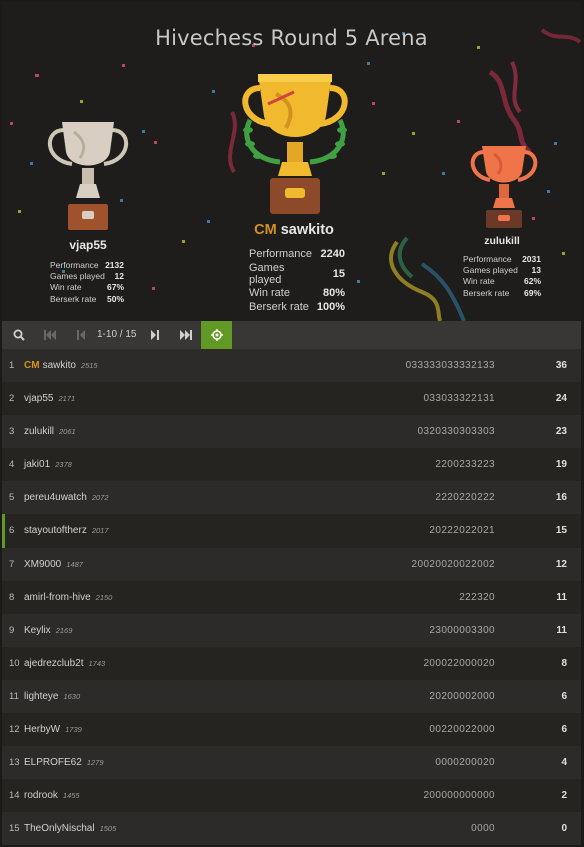  What do you see at coordinates (104, 597) in the screenshot?
I see `player-rating: 2150` at bounding box center [104, 597].